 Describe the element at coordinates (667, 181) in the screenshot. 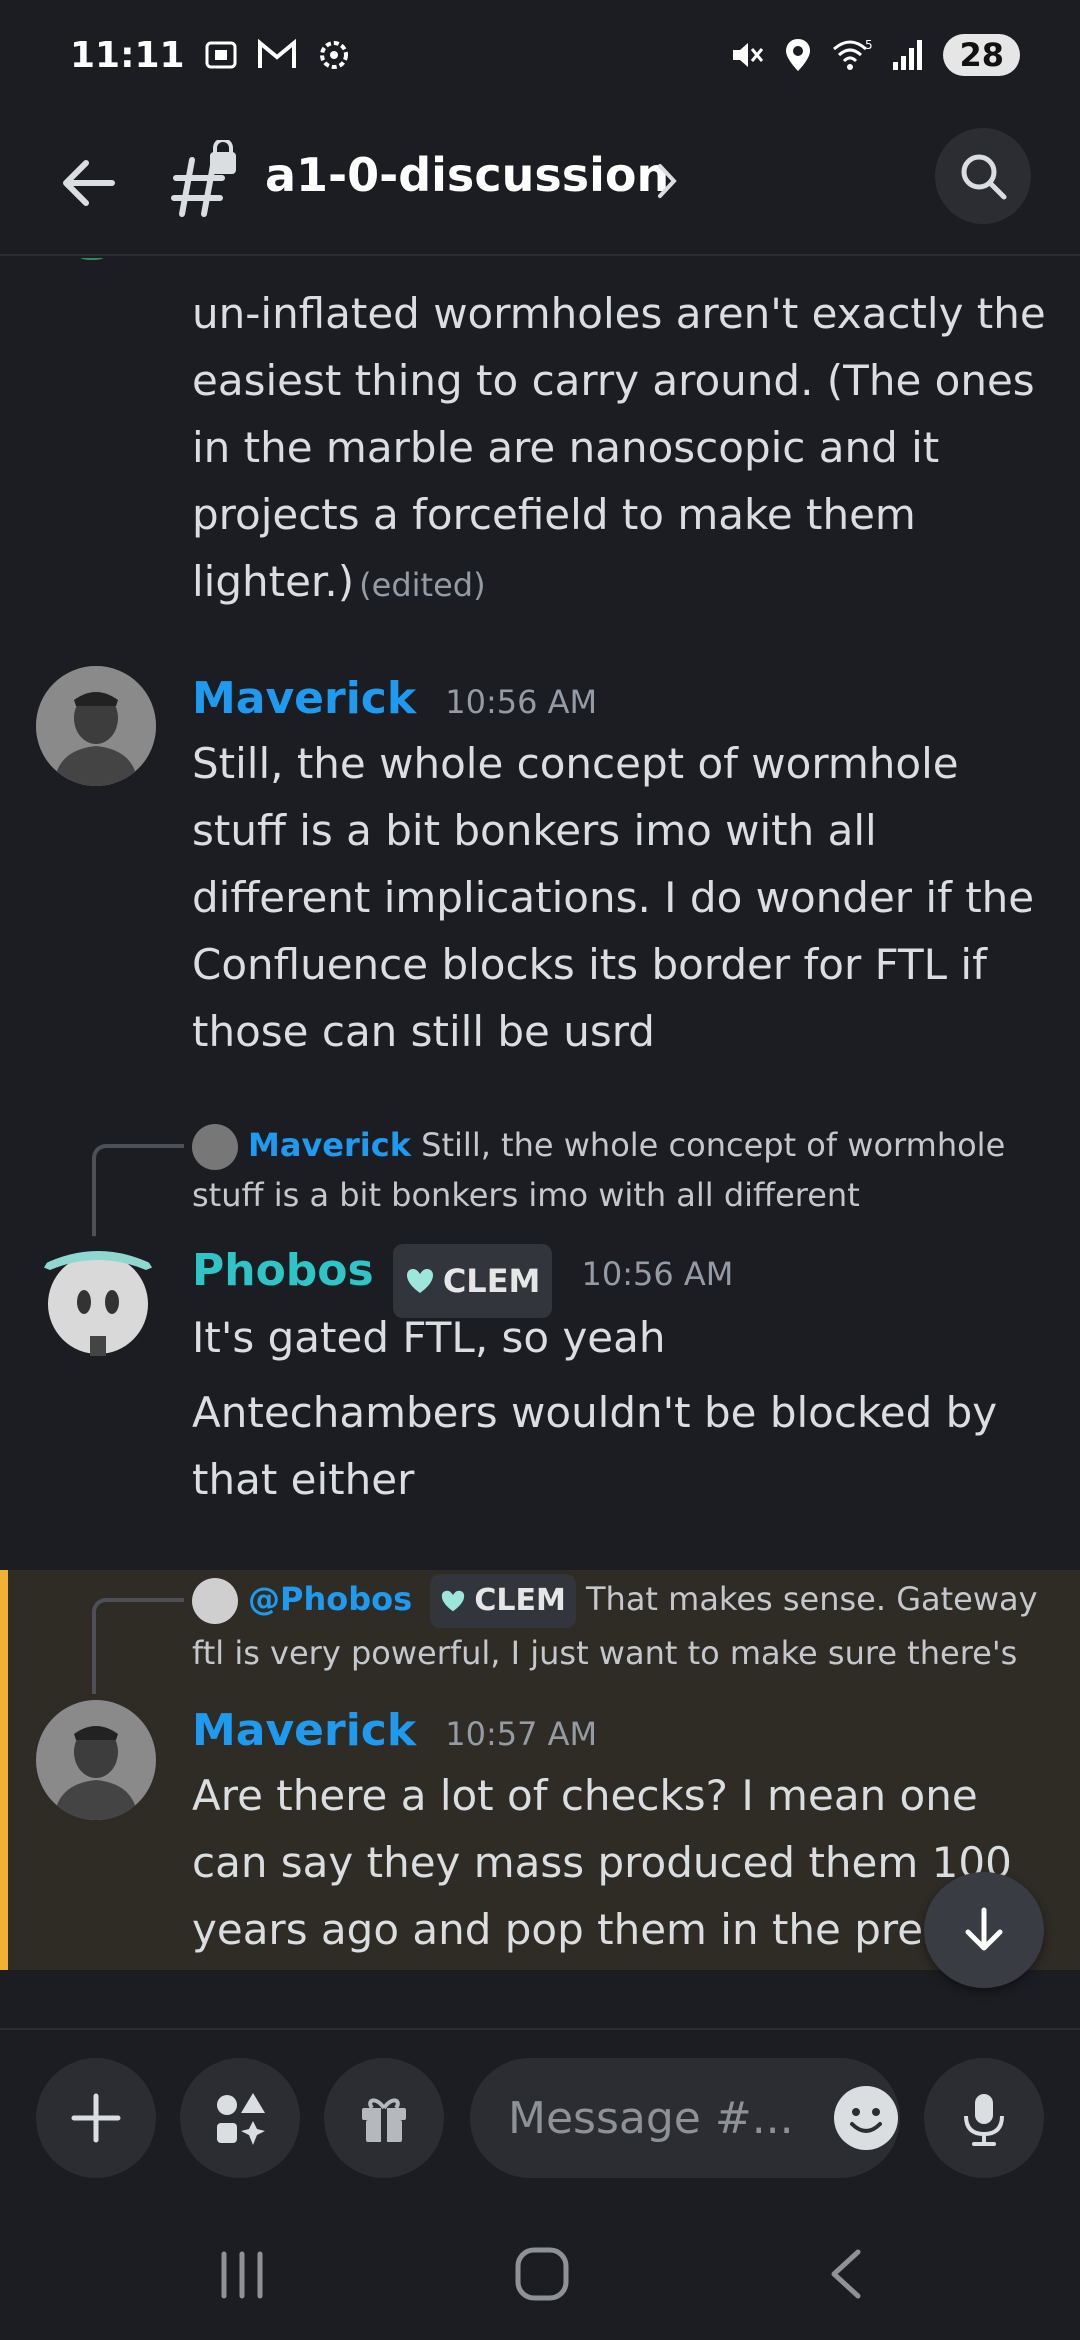

I see `chevron-right-icon` at that location.